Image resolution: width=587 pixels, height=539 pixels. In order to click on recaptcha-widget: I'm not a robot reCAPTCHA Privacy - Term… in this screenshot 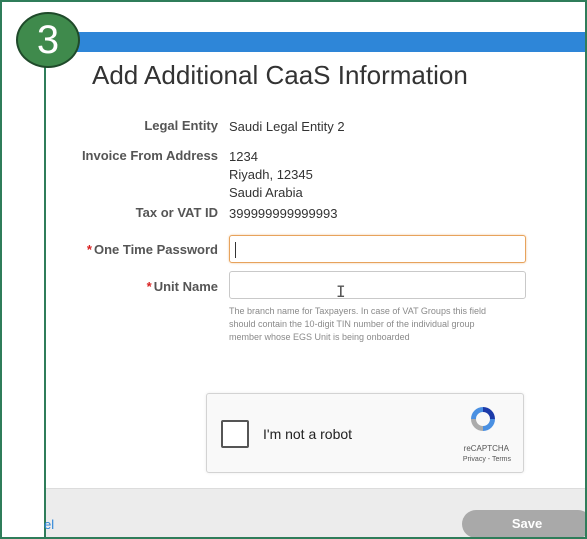, I will do `click(365, 433)`.